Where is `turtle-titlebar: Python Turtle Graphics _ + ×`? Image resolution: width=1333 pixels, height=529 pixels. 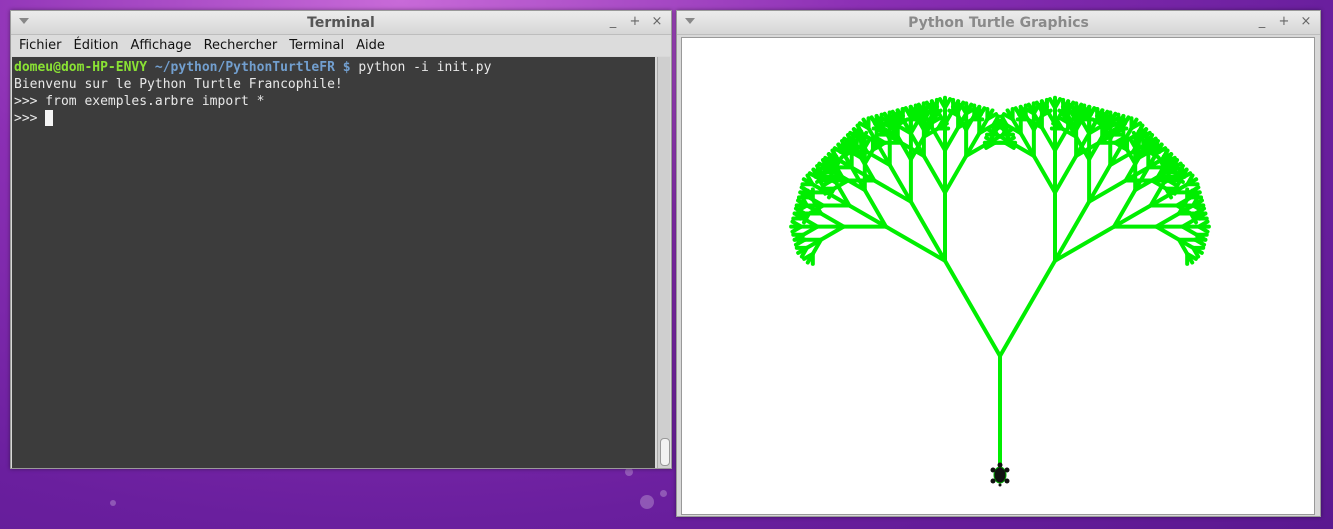 turtle-titlebar: Python Turtle Graphics _ + × is located at coordinates (998, 23).